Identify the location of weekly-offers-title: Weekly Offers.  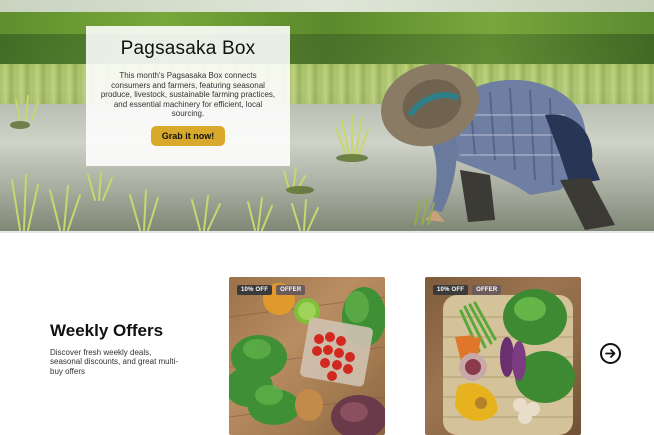
(107, 330).